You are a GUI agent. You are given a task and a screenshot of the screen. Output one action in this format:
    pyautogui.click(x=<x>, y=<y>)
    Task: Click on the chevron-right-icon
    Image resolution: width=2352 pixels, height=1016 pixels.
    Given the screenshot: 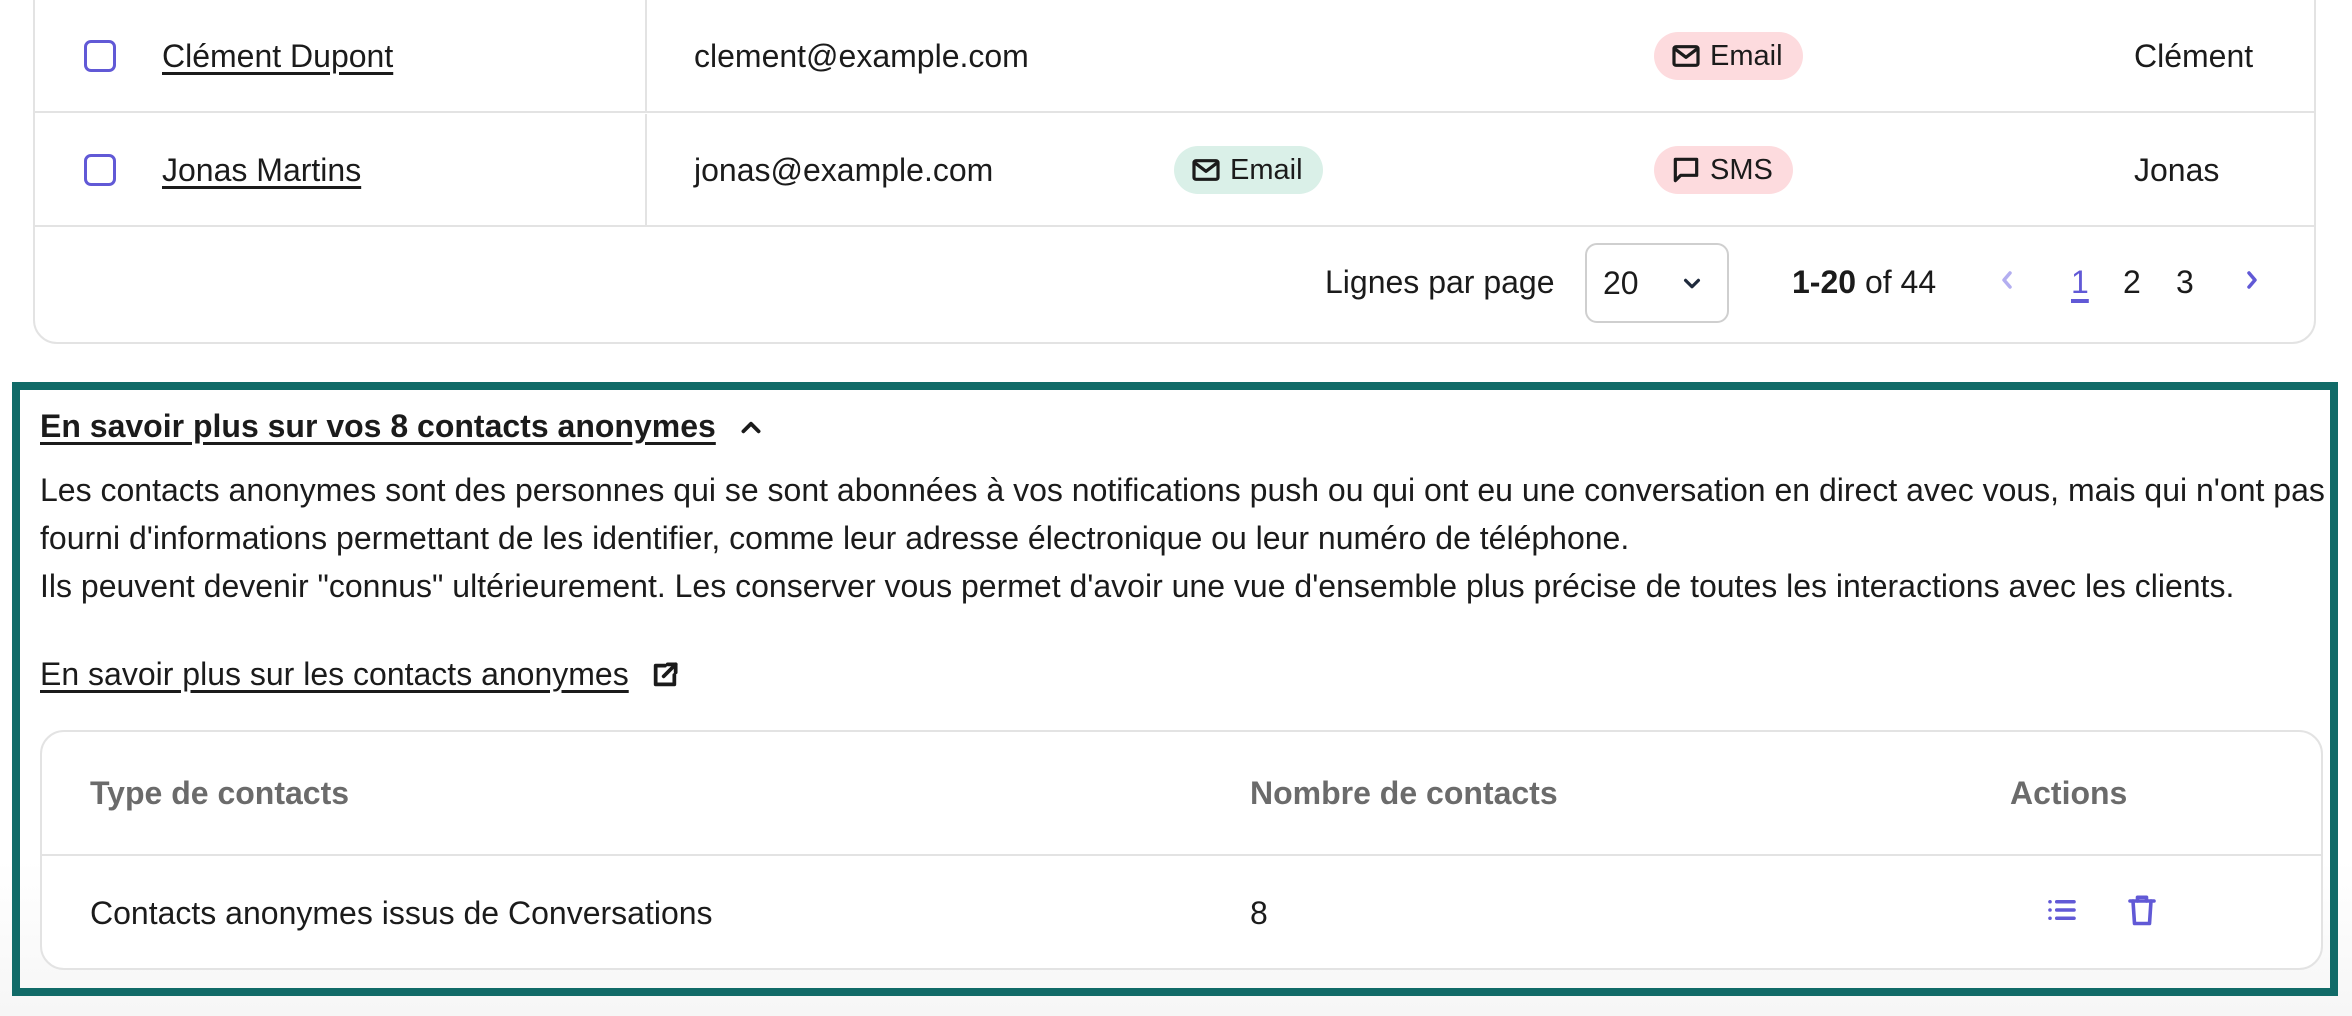 What is the action you would take?
    pyautogui.click(x=2252, y=280)
    